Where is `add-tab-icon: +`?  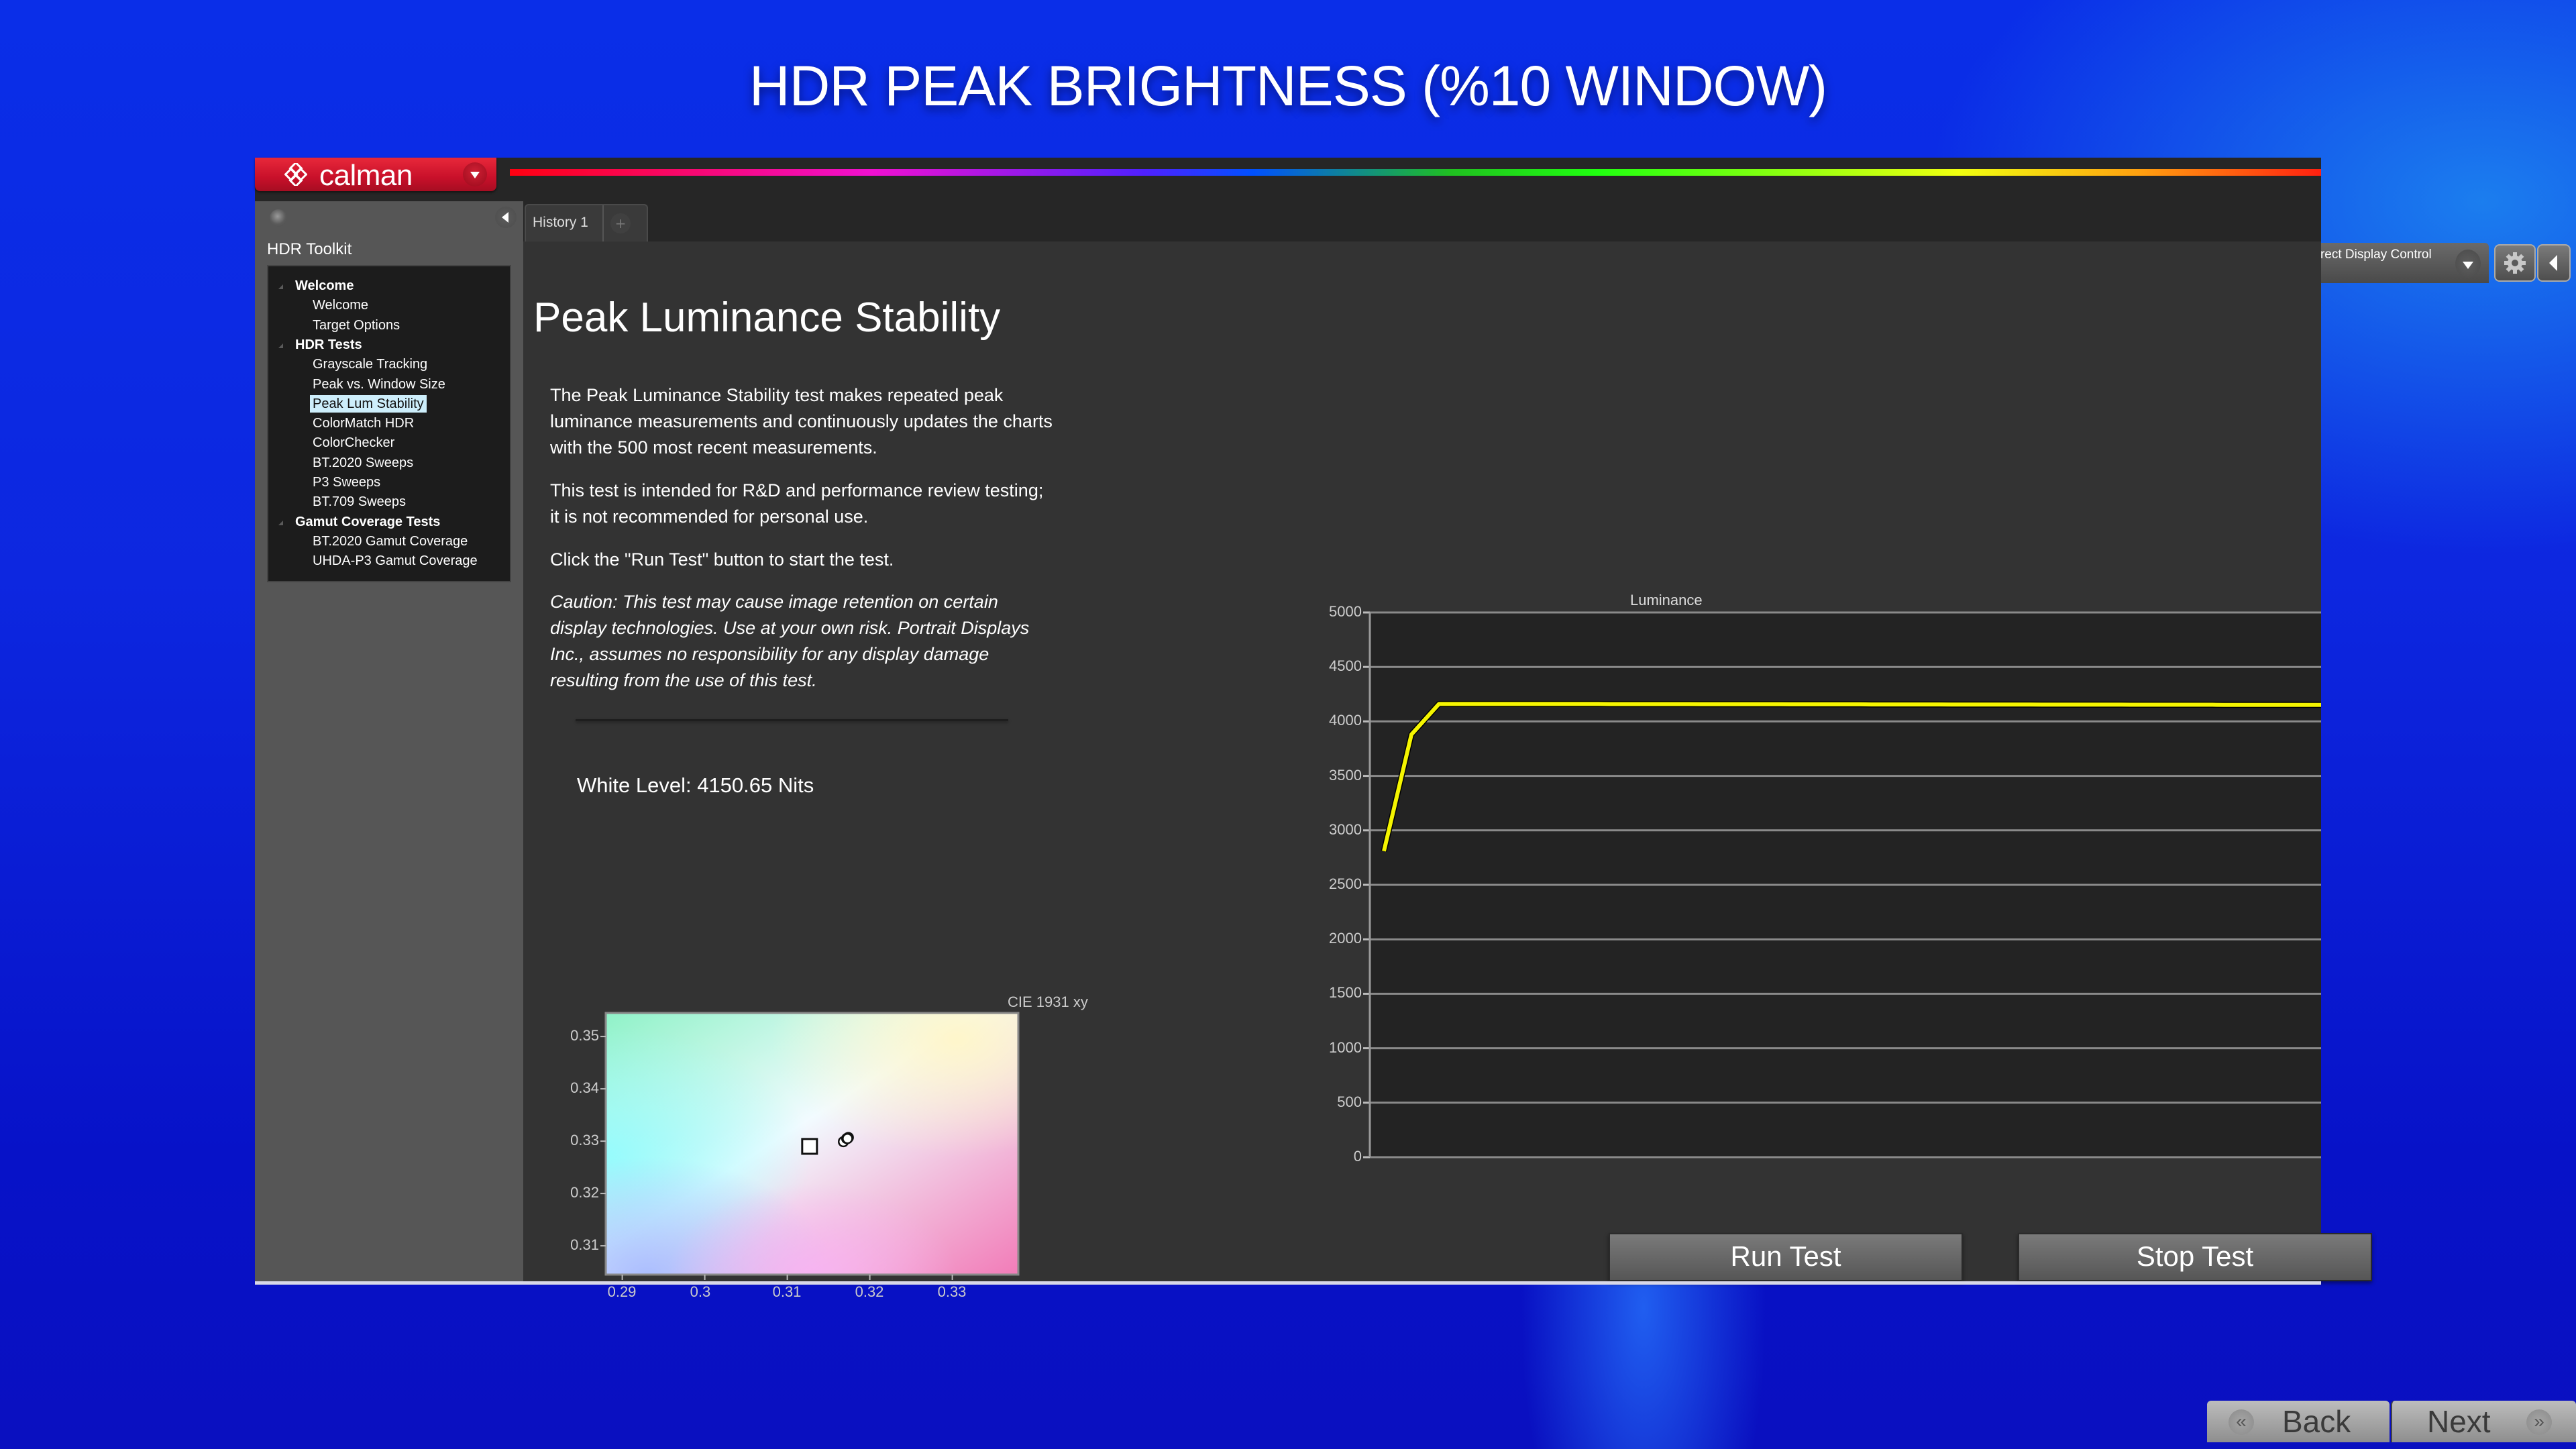
add-tab-icon: + is located at coordinates (620, 223).